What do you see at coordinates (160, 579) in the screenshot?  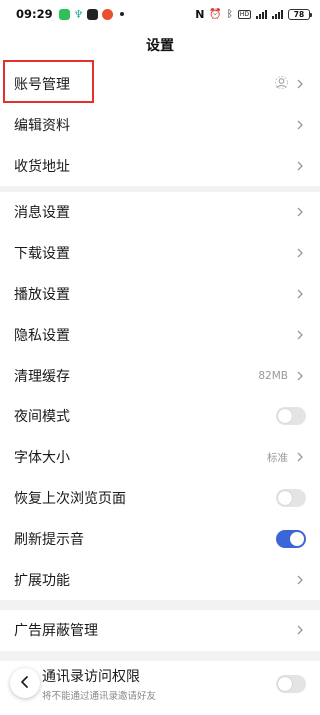 I see `extensions-row: 扩展功能` at bounding box center [160, 579].